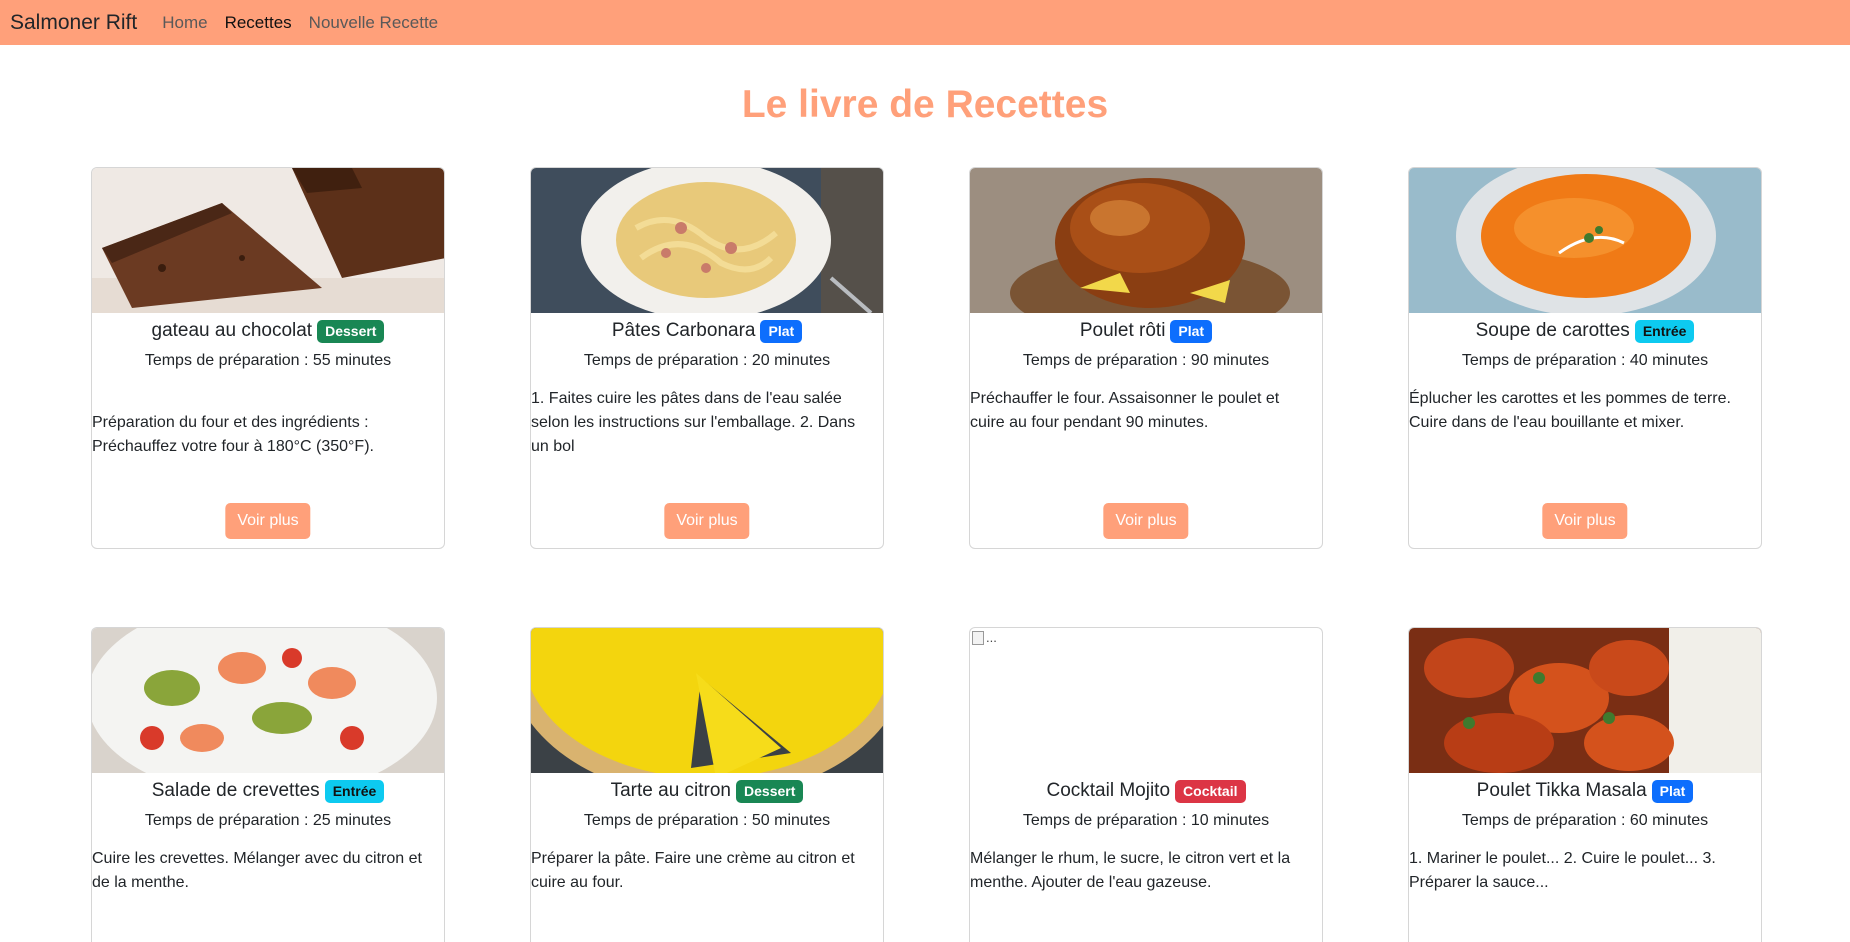  What do you see at coordinates (671, 790) in the screenshot?
I see `recipe-name: Tarte au citron` at bounding box center [671, 790].